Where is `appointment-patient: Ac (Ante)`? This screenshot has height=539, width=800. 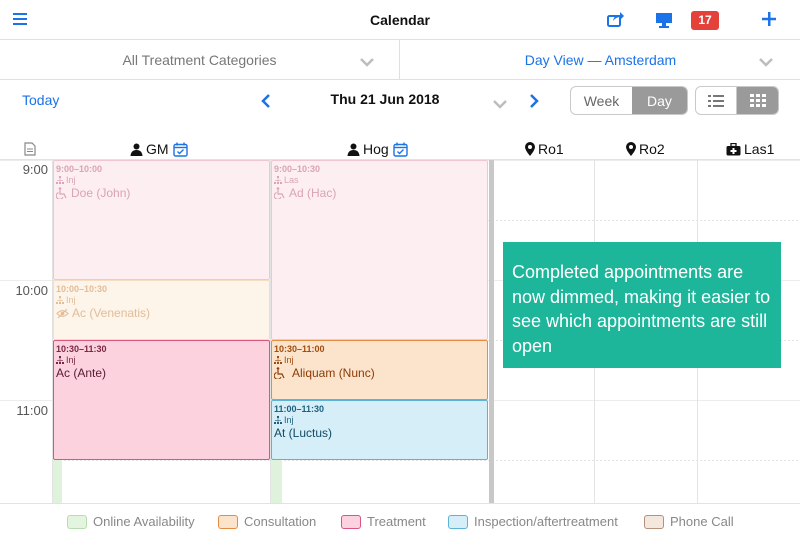 appointment-patient: Ac (Ante) is located at coordinates (81, 373).